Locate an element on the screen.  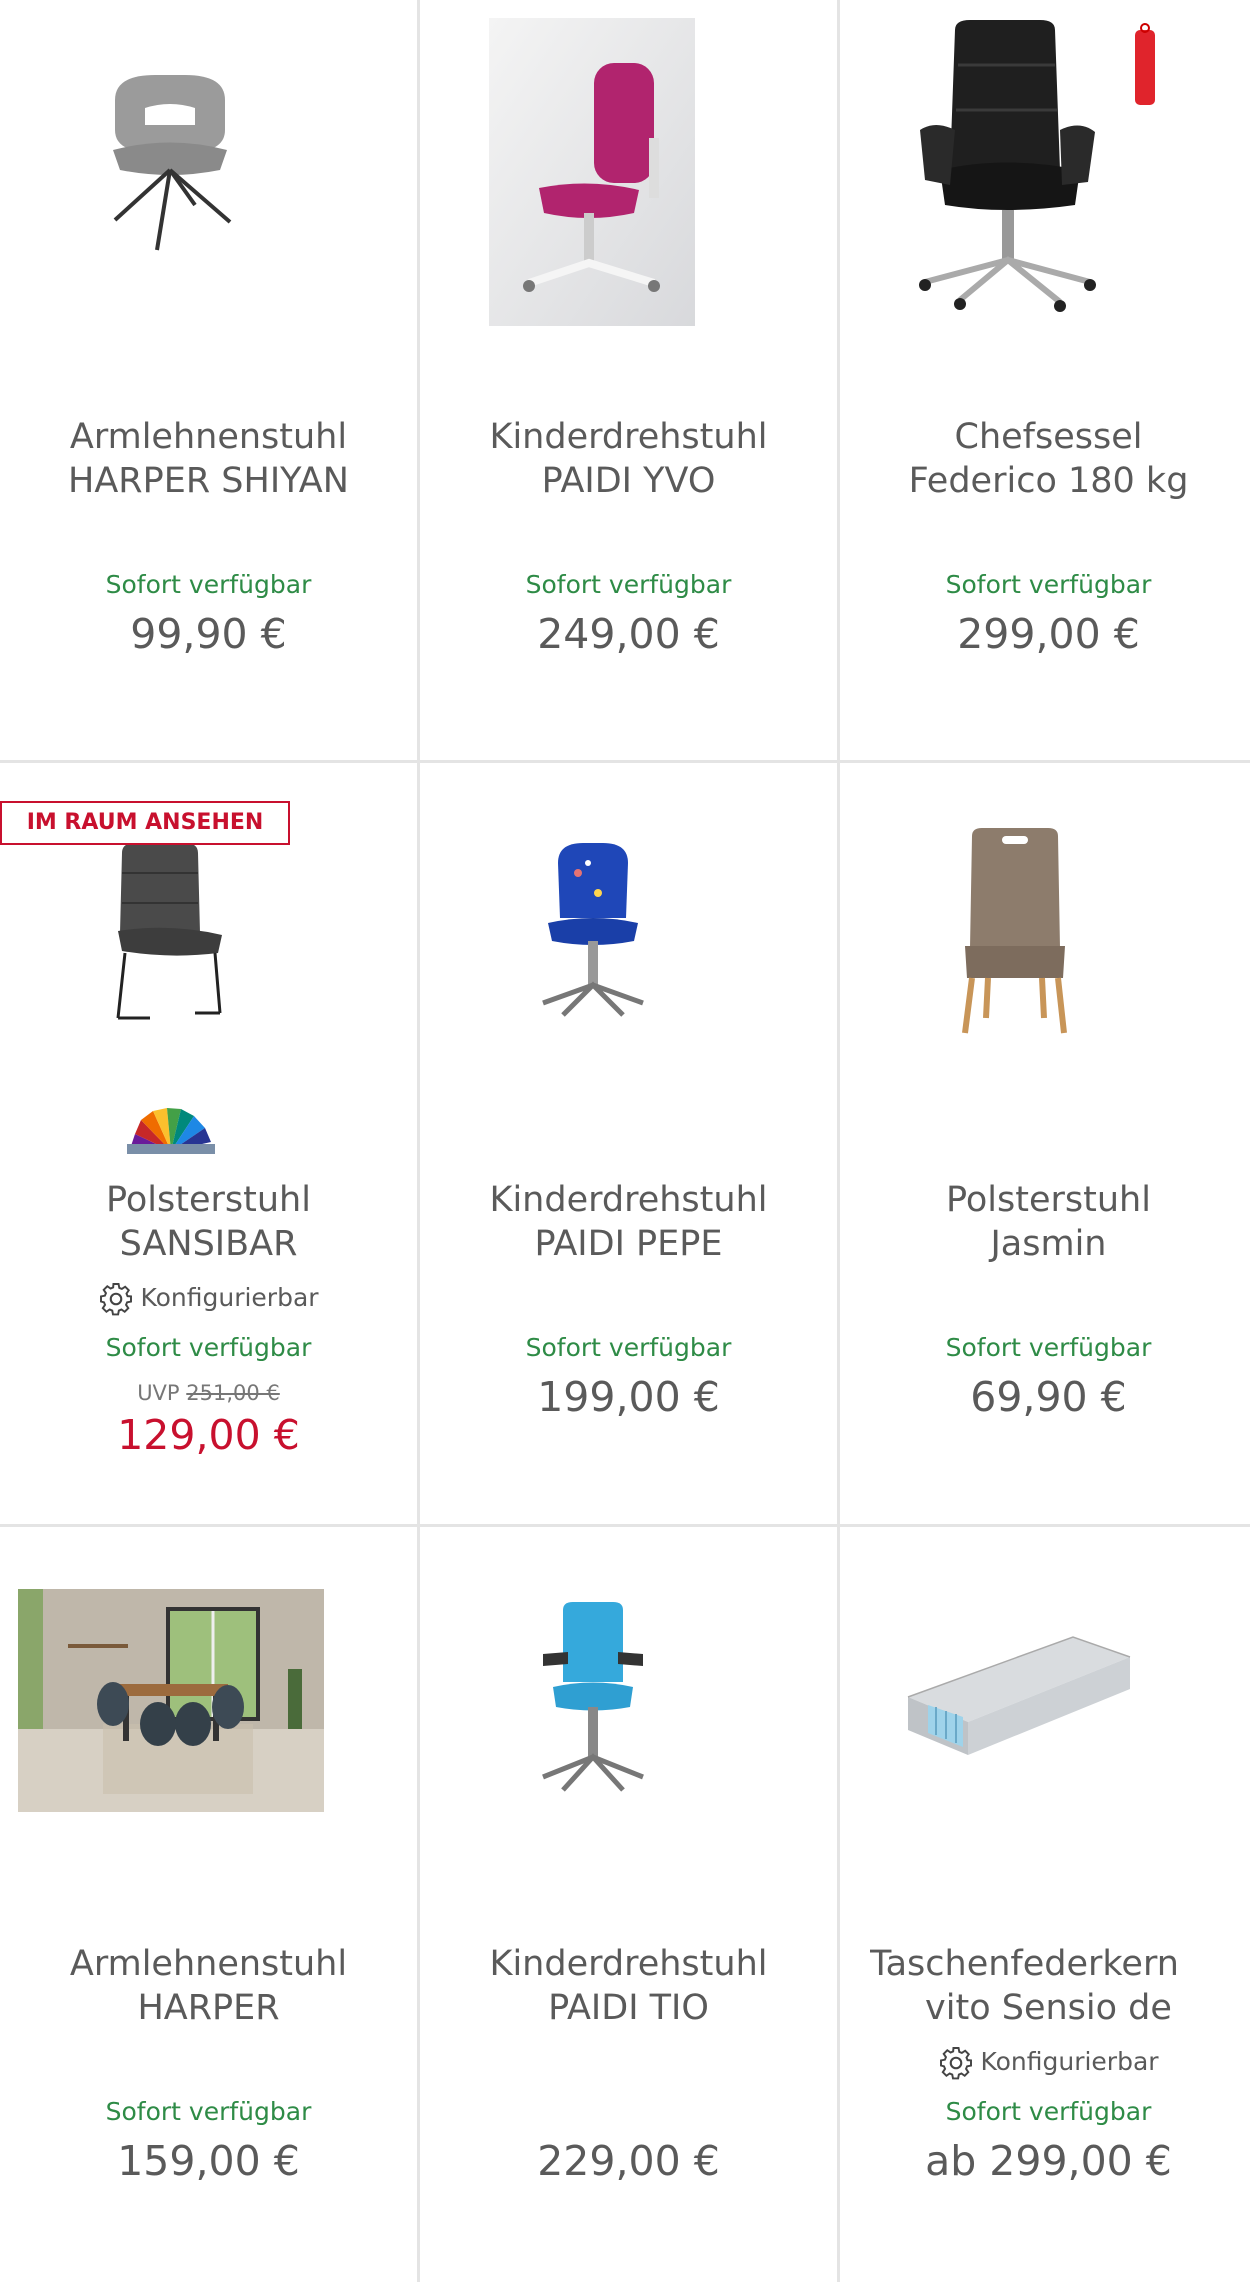
product-title: Kinderdrehstuhl PAIDI YVO is located at coordinates (628, 459).